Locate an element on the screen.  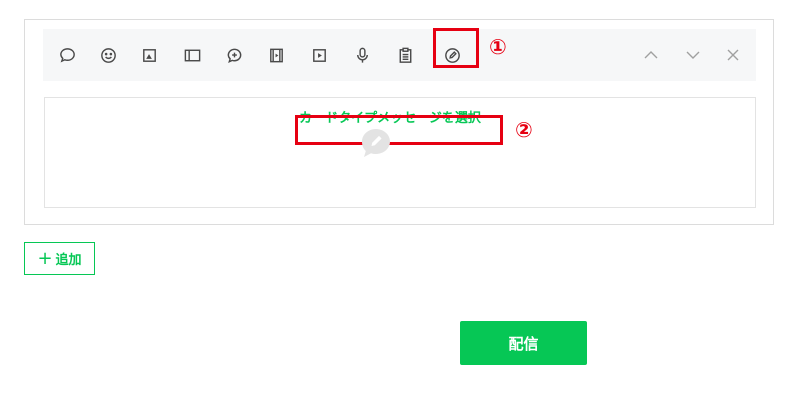
image-tool is located at coordinates (149, 55).